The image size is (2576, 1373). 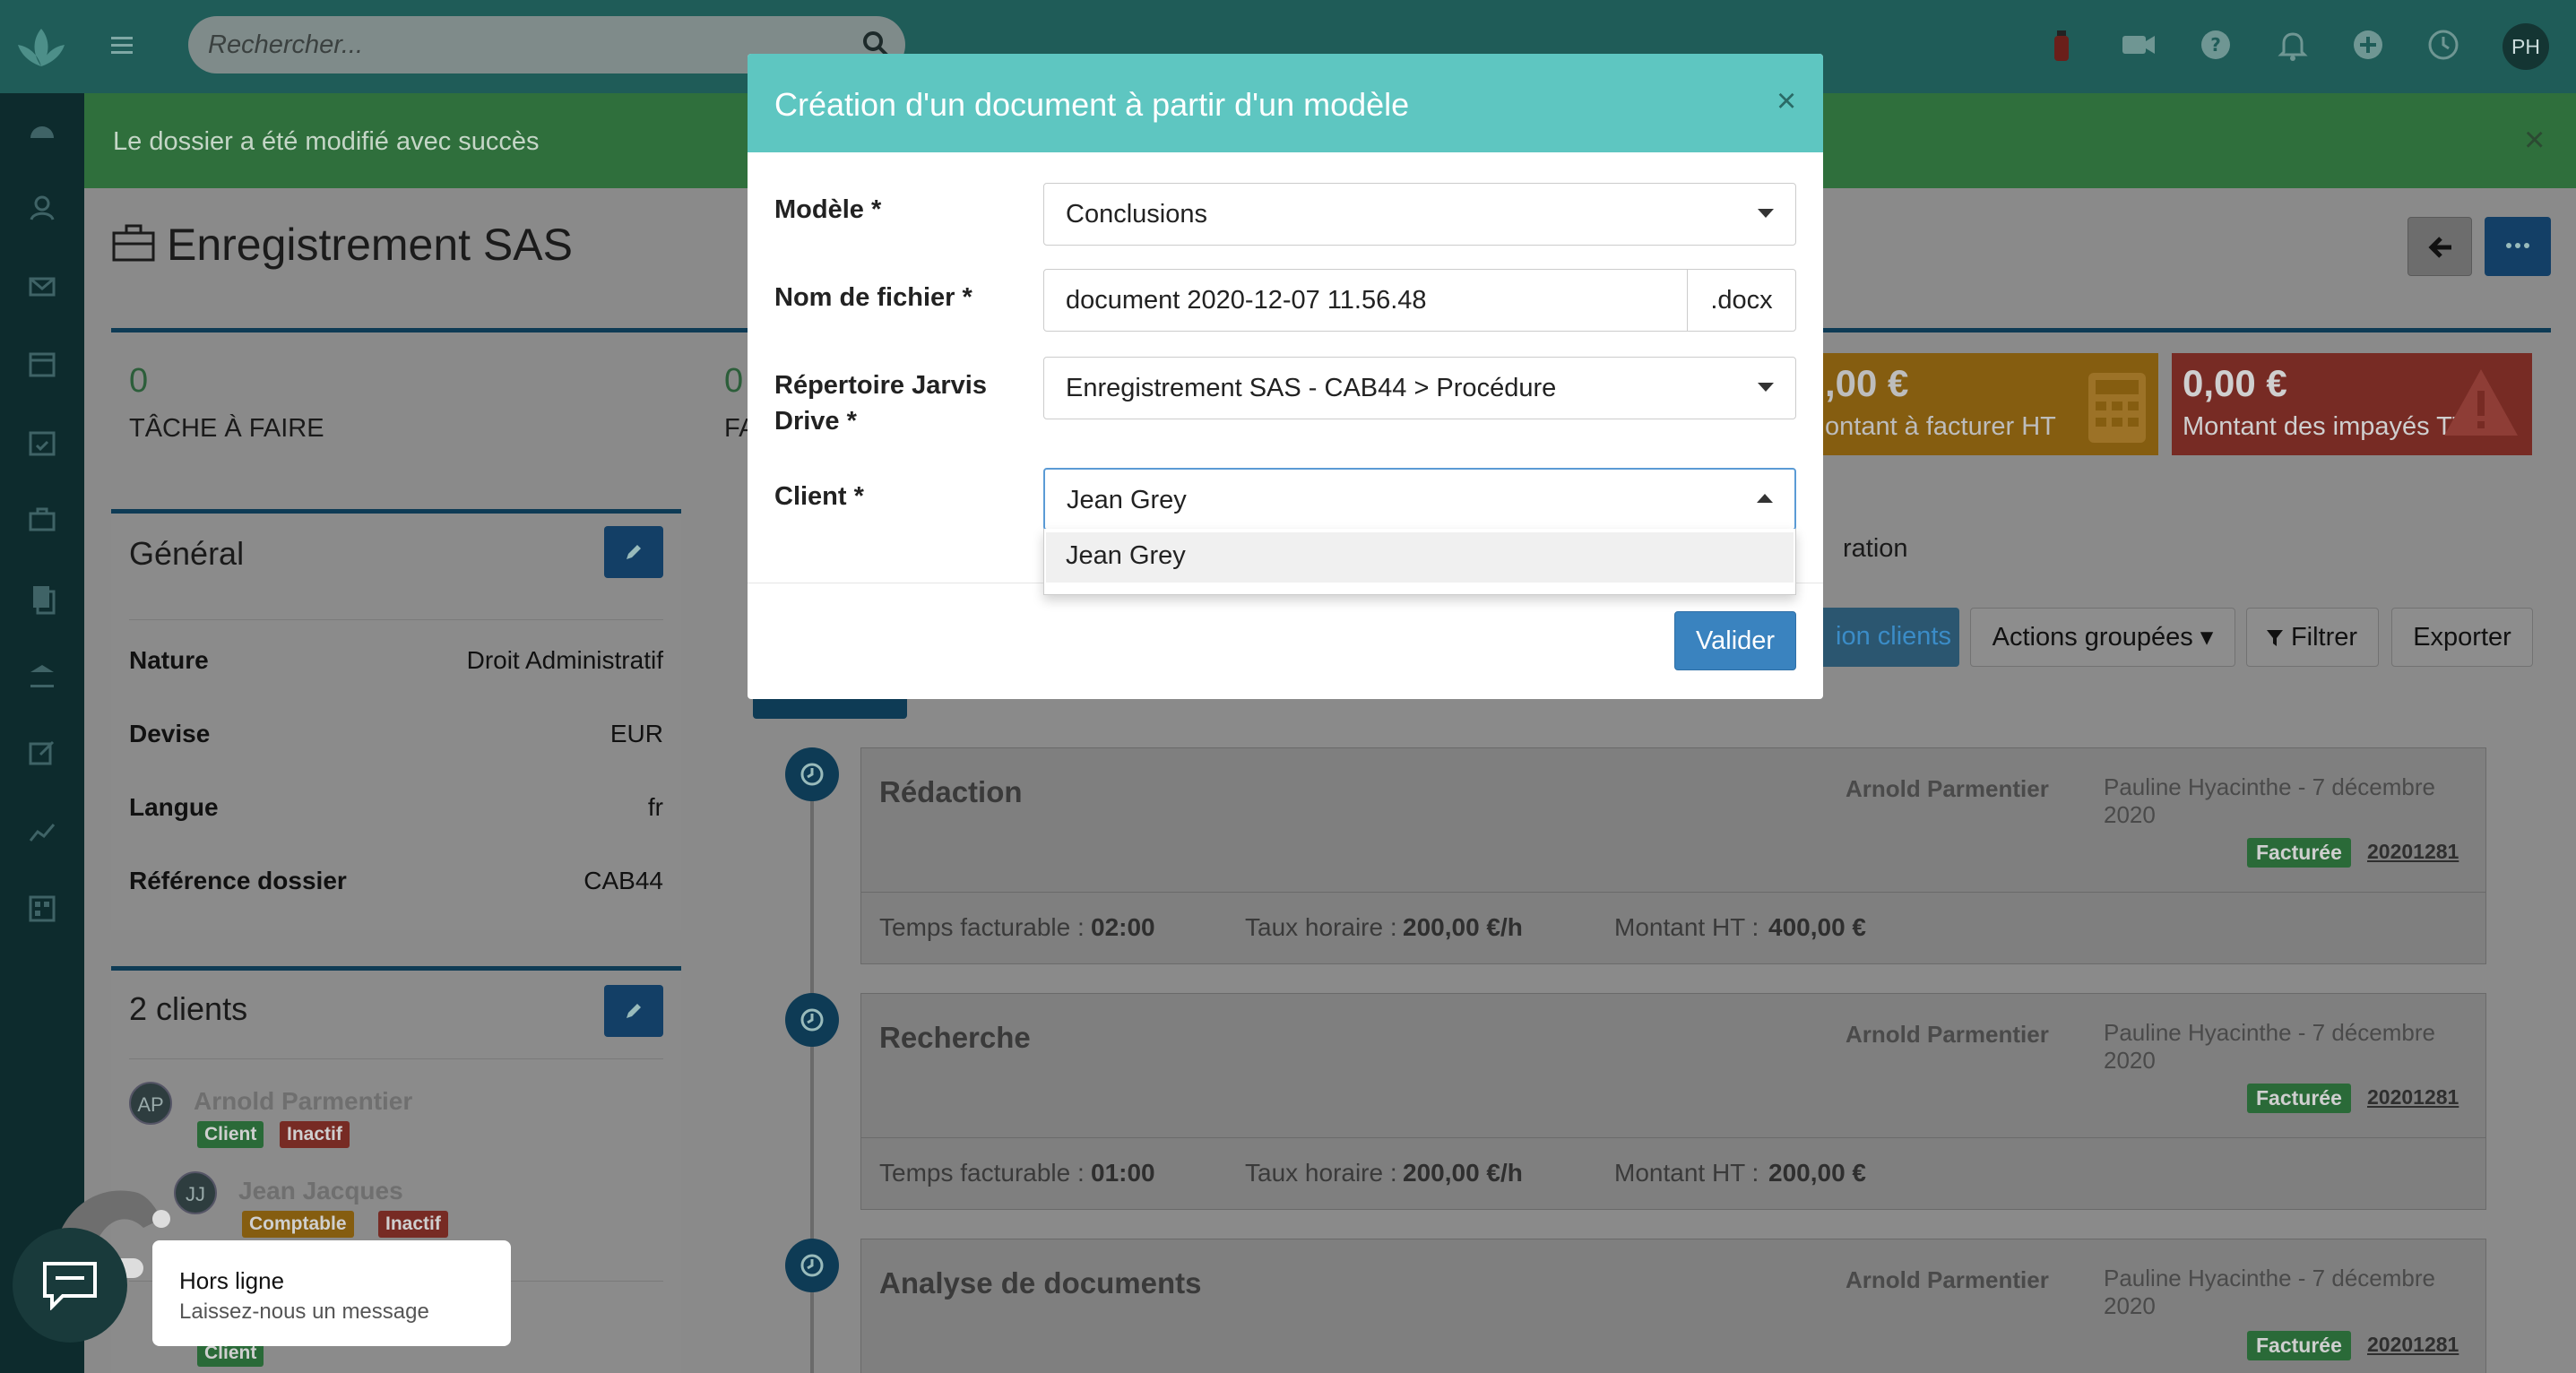 I want to click on dropdown-option: Jean Grey, so click(x=1420, y=557).